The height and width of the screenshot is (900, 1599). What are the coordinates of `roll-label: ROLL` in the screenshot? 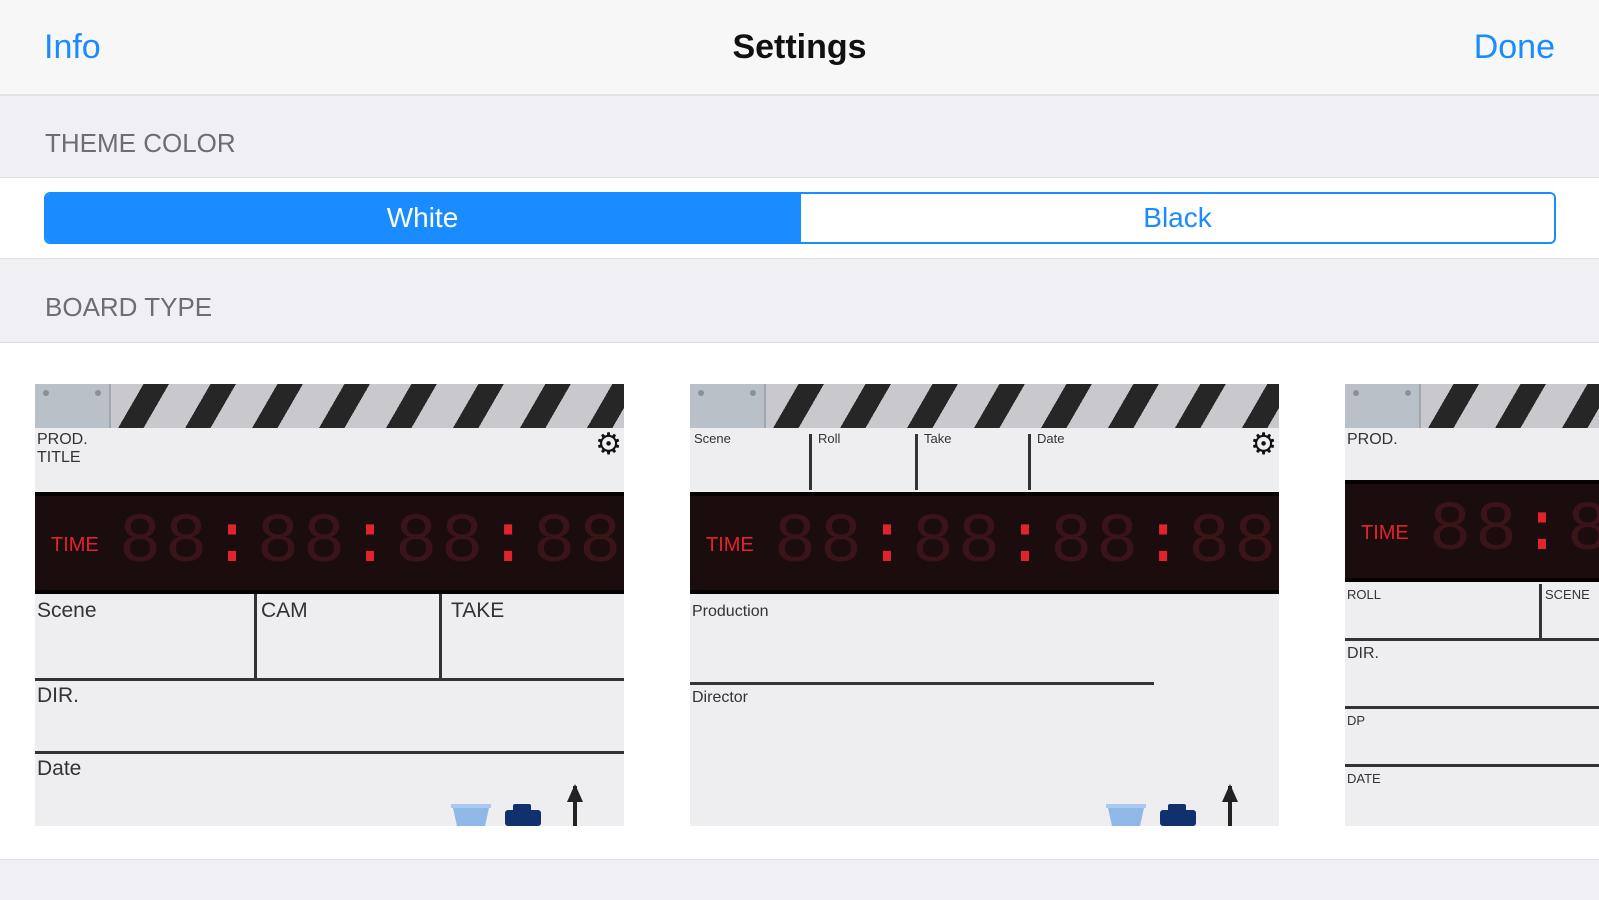 It's located at (1364, 594).